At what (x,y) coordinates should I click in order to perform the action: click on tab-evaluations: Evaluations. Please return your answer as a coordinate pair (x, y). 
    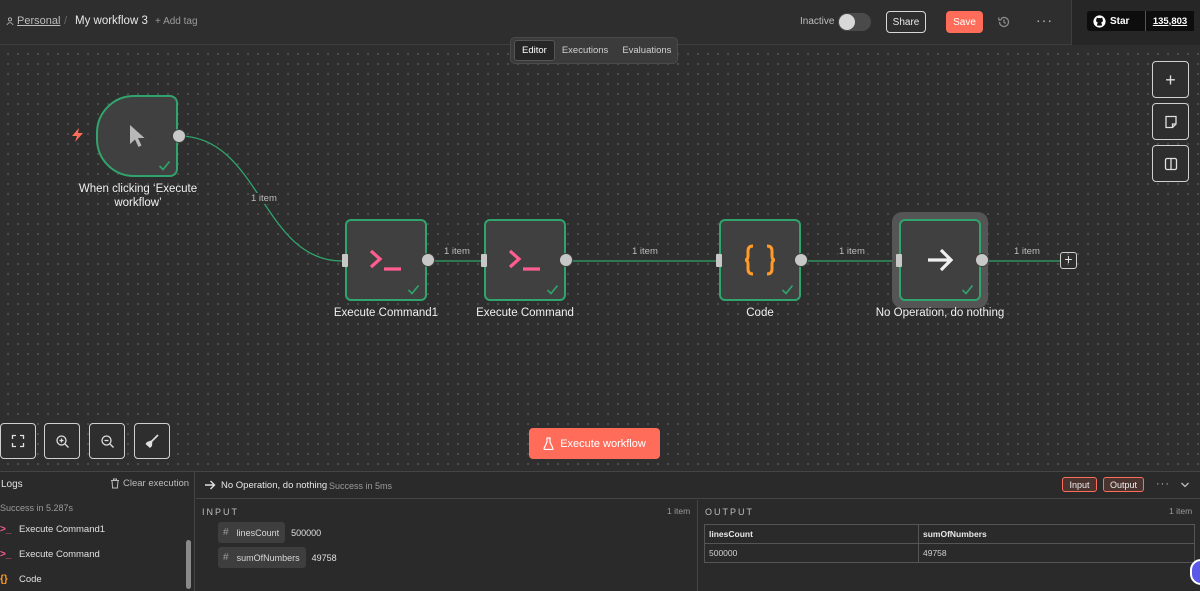
    Looking at the image, I should click on (646, 50).